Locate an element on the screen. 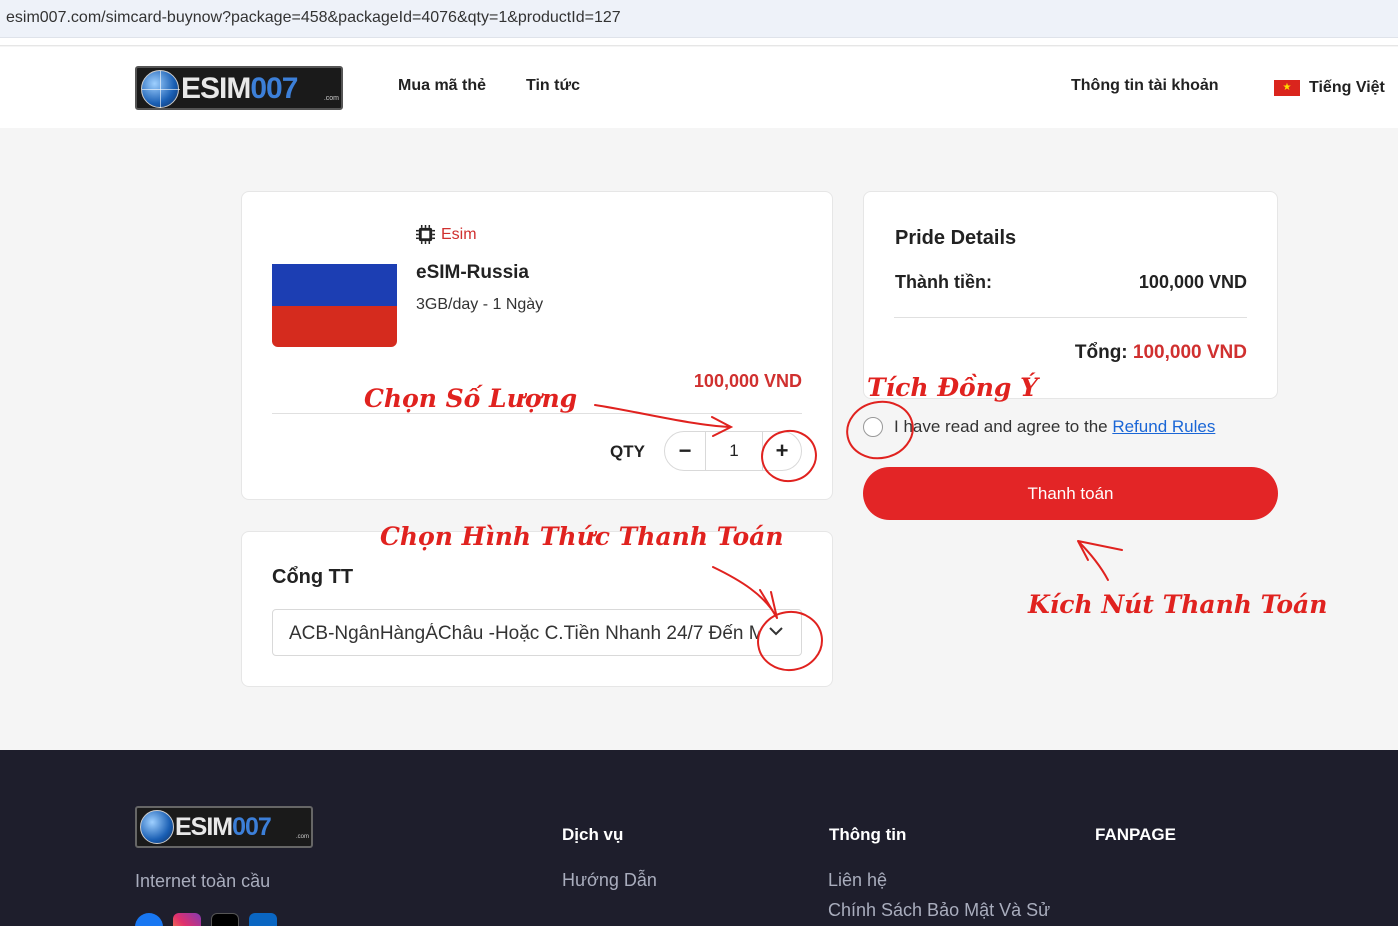 Image resolution: width=1398 pixels, height=926 pixels. footer-info-heading: Thông tin is located at coordinates (868, 834).